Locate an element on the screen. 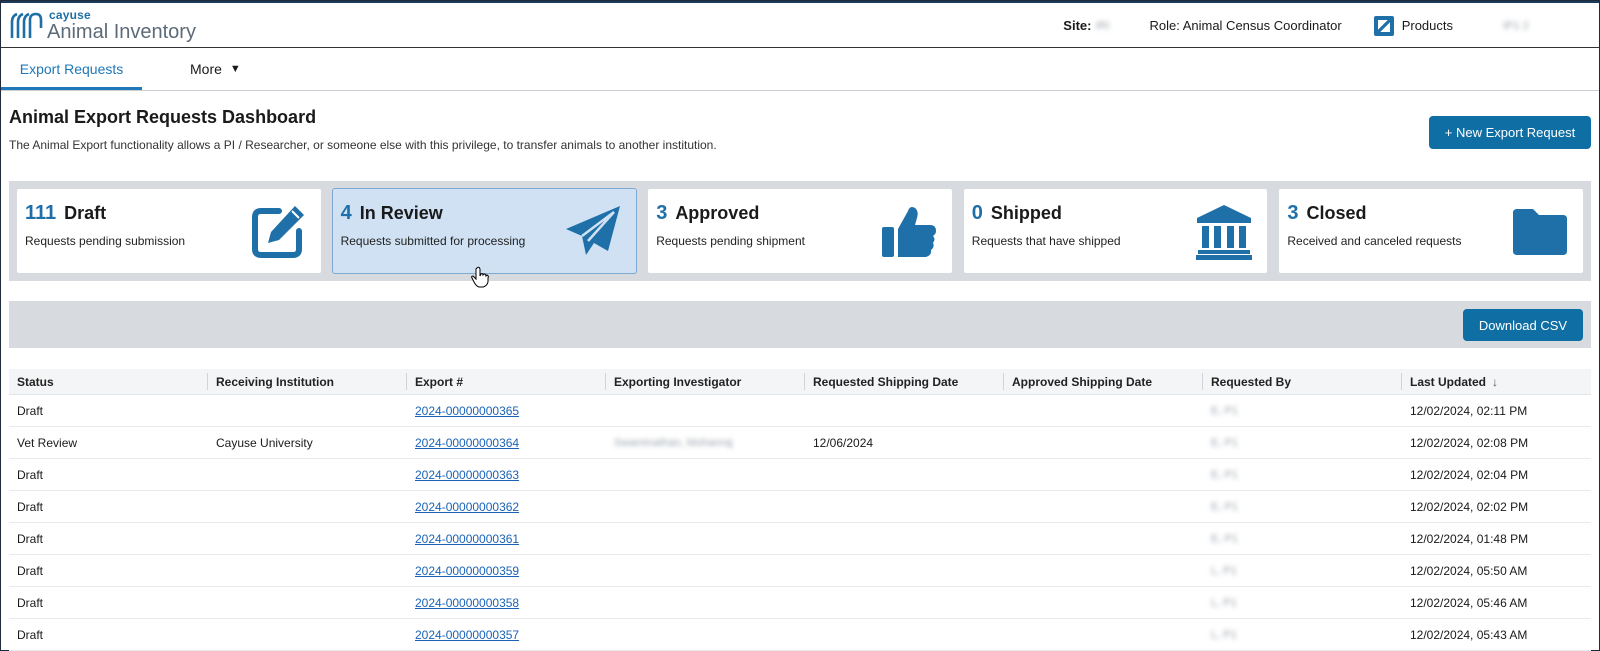 The image size is (1600, 651). new-export-request-button: + New Export Request is located at coordinates (1510, 132).